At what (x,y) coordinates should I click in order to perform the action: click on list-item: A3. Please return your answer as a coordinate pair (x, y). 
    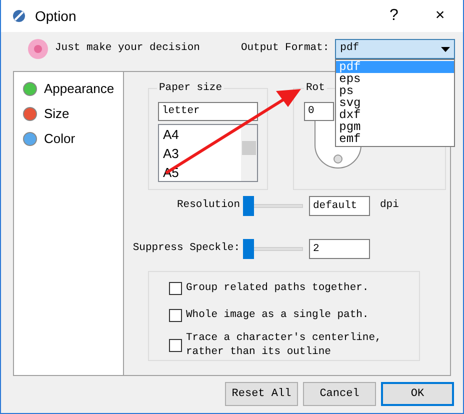
    Looking at the image, I should click on (202, 153).